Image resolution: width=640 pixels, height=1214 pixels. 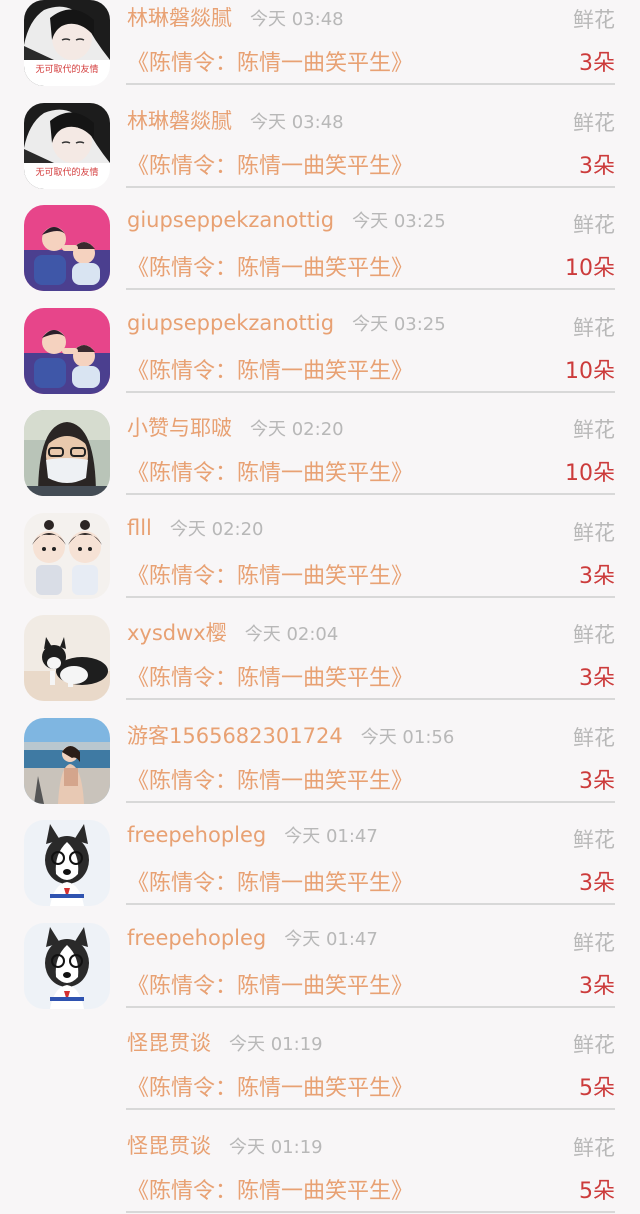 What do you see at coordinates (67, 453) in the screenshot?
I see `masked-person-avatar` at bounding box center [67, 453].